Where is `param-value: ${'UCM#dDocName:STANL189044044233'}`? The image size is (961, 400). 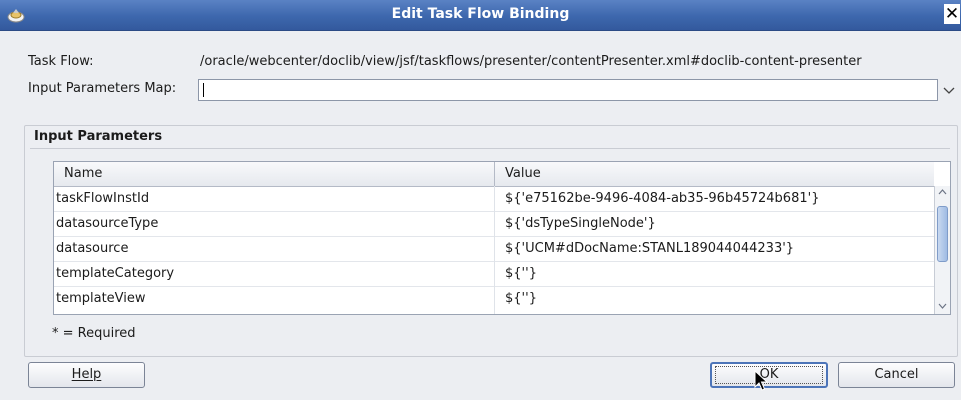 param-value: ${'UCM#dDocName:STANL189044044233'} is located at coordinates (649, 248).